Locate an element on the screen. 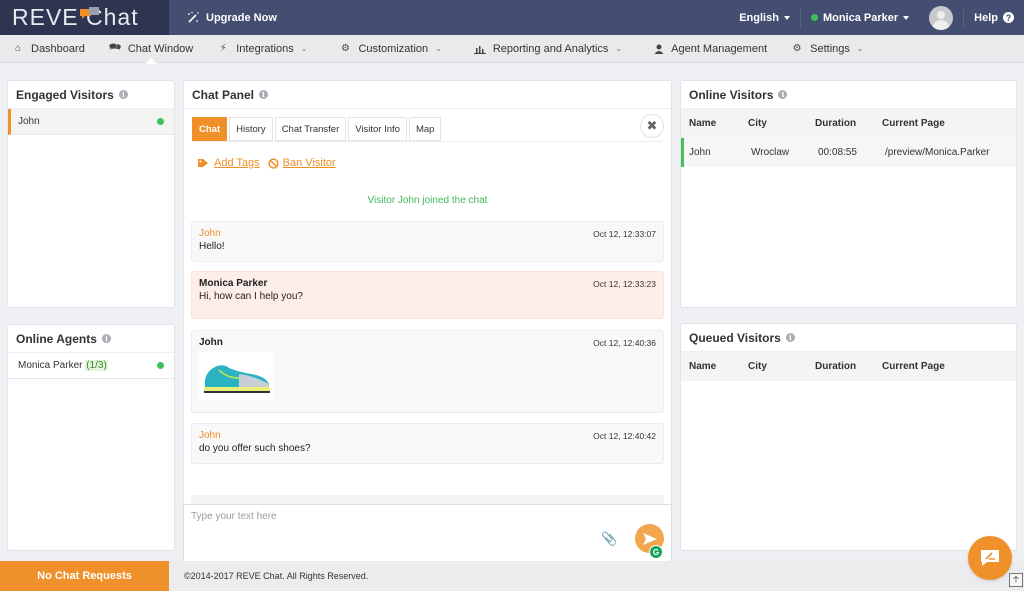 The height and width of the screenshot is (591, 1024). chat-widget-button is located at coordinates (990, 558).